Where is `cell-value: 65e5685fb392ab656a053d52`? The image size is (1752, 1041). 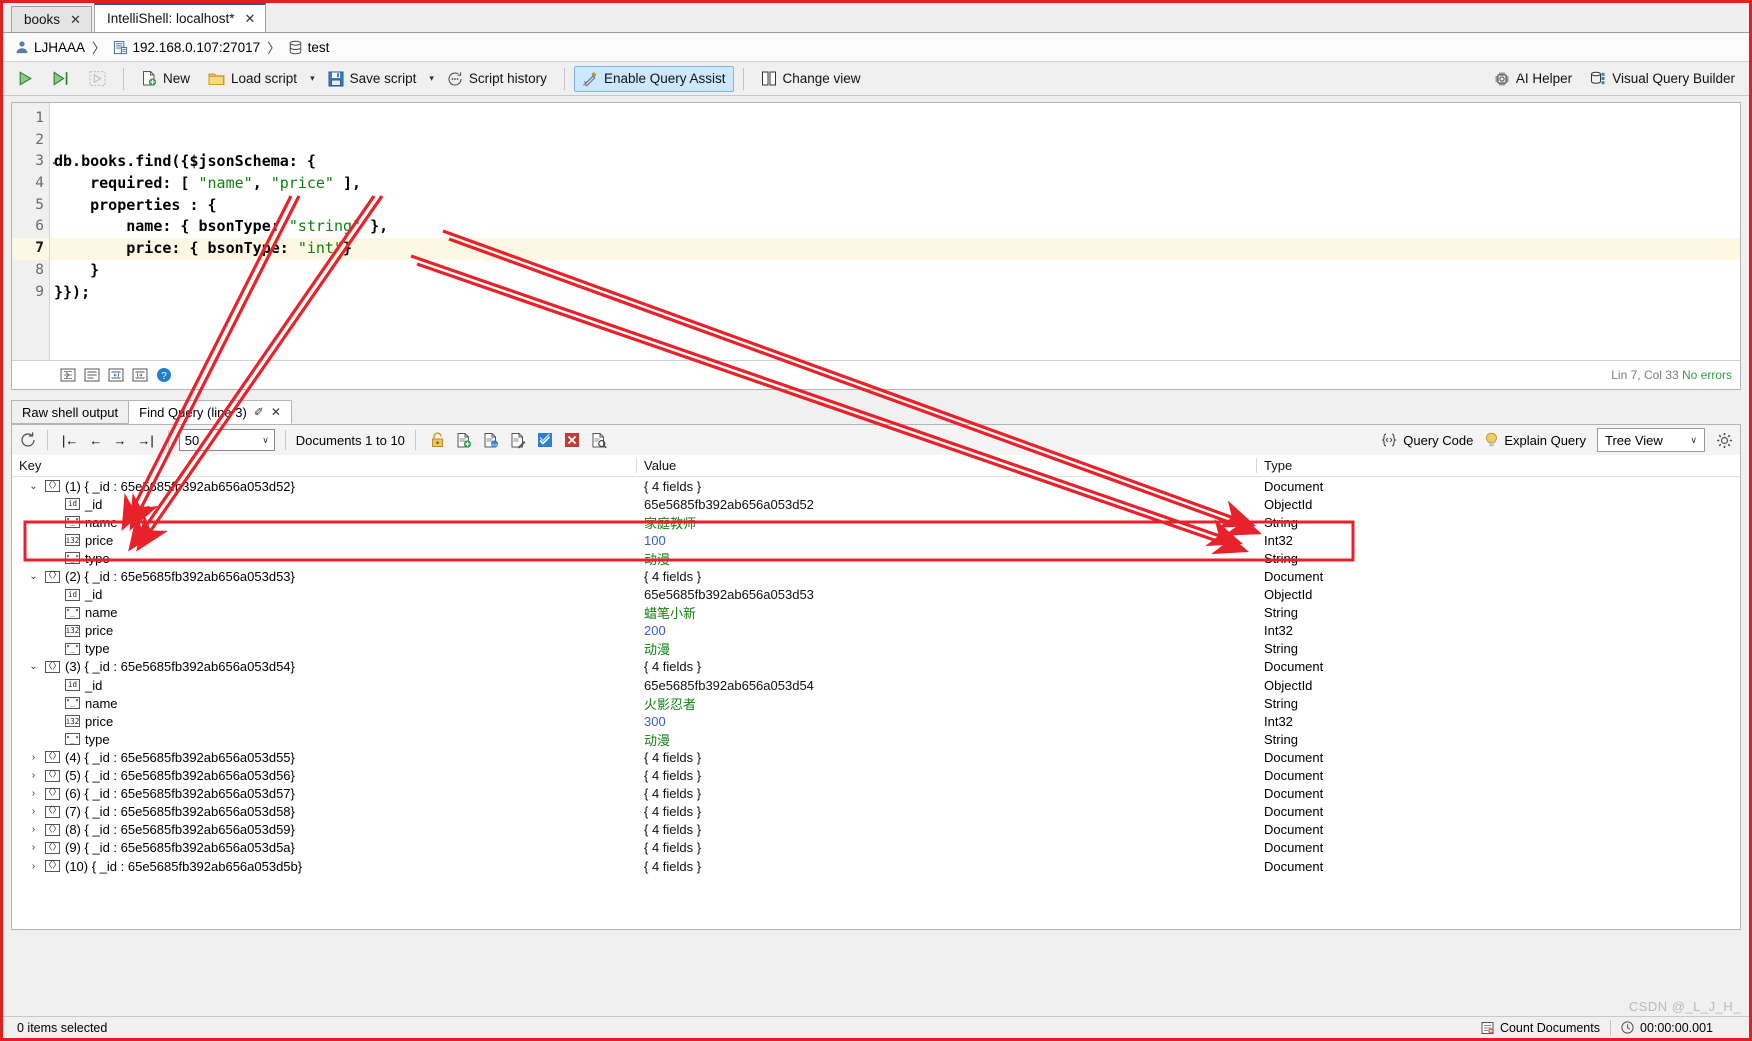
cell-value: 65e5685fb392ab656a053d52 is located at coordinates (946, 504).